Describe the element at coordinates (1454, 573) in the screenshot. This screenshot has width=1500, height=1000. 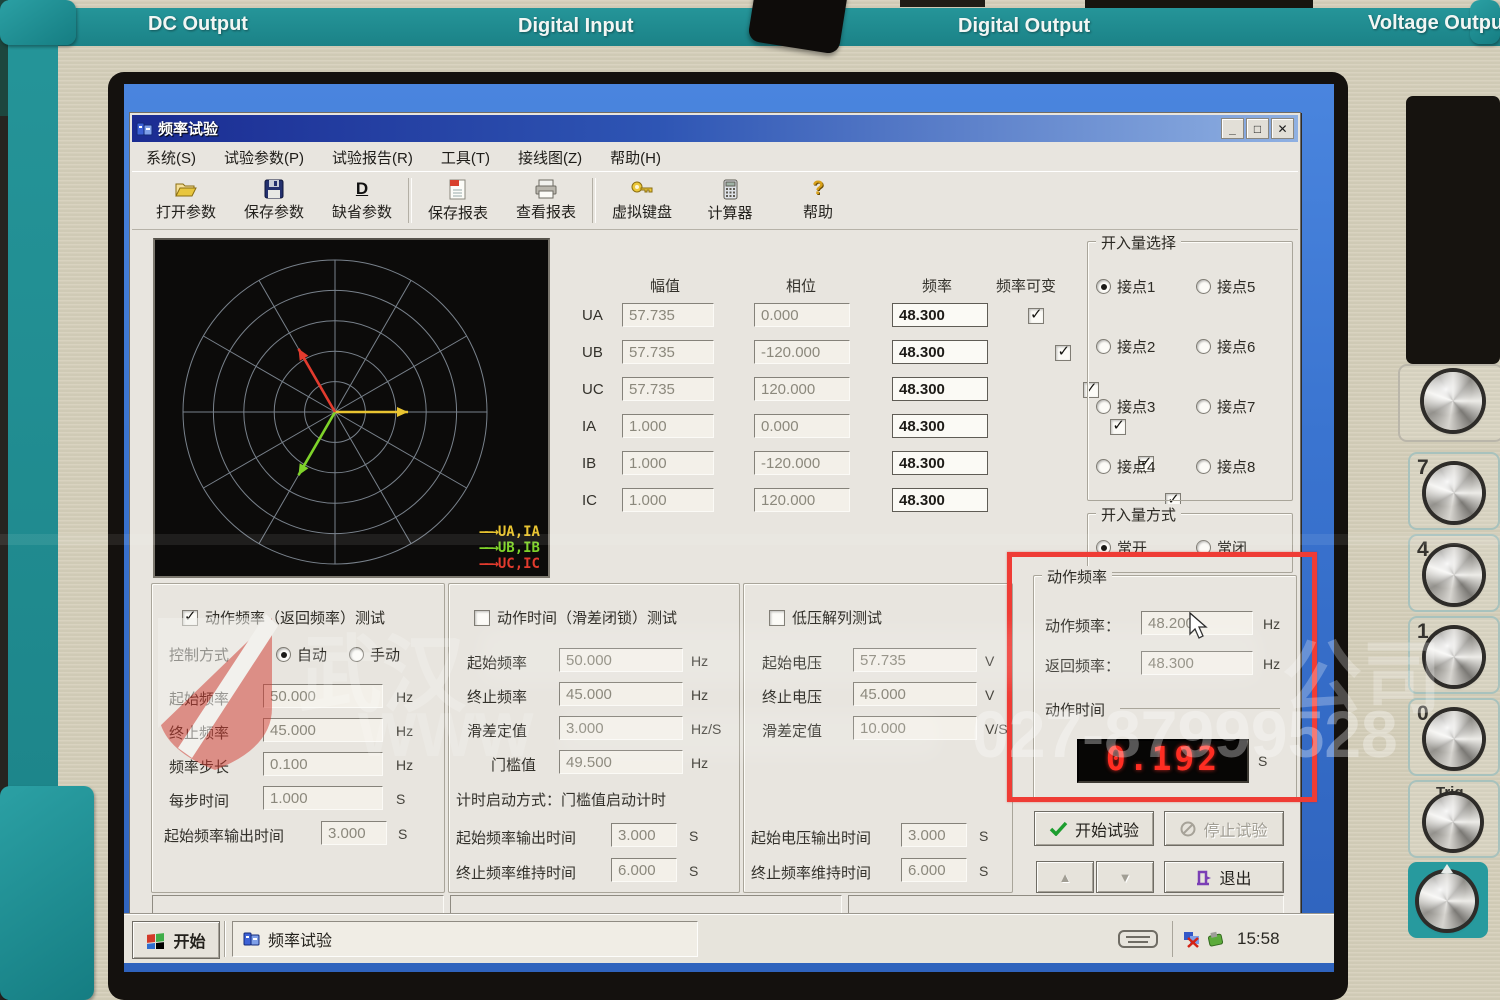
I see `keypad-4: 4` at that location.